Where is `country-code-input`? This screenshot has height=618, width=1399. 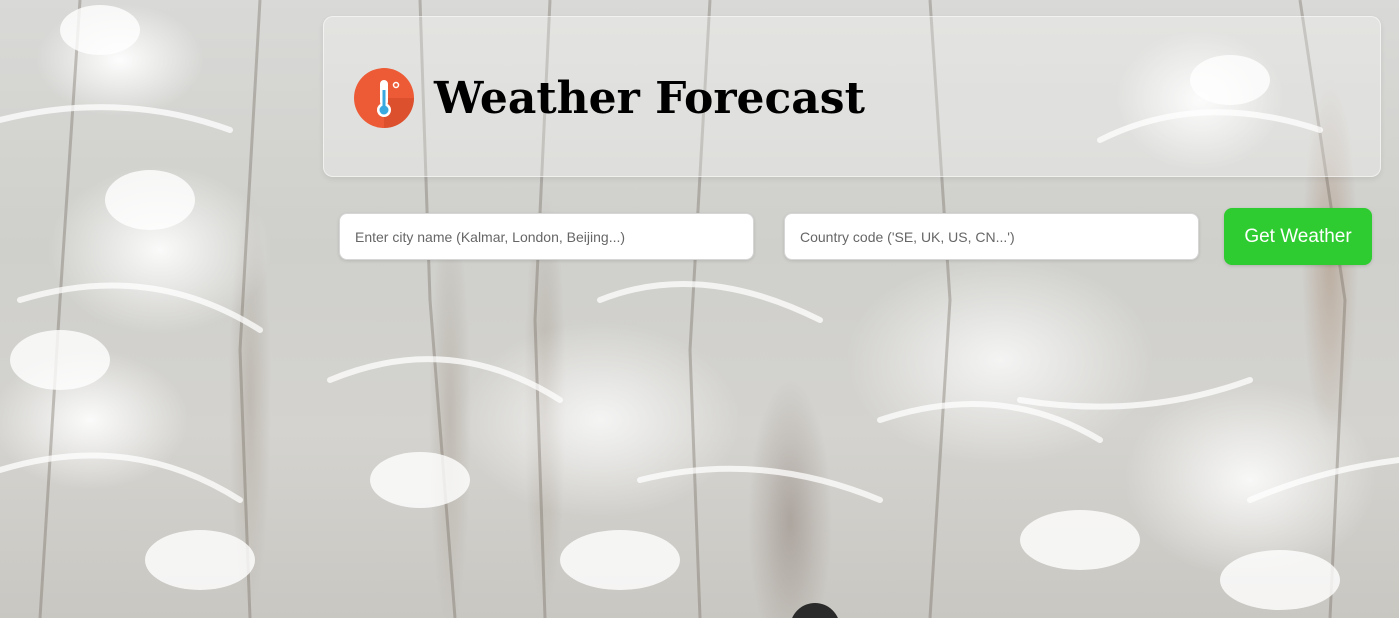 country-code-input is located at coordinates (991, 236).